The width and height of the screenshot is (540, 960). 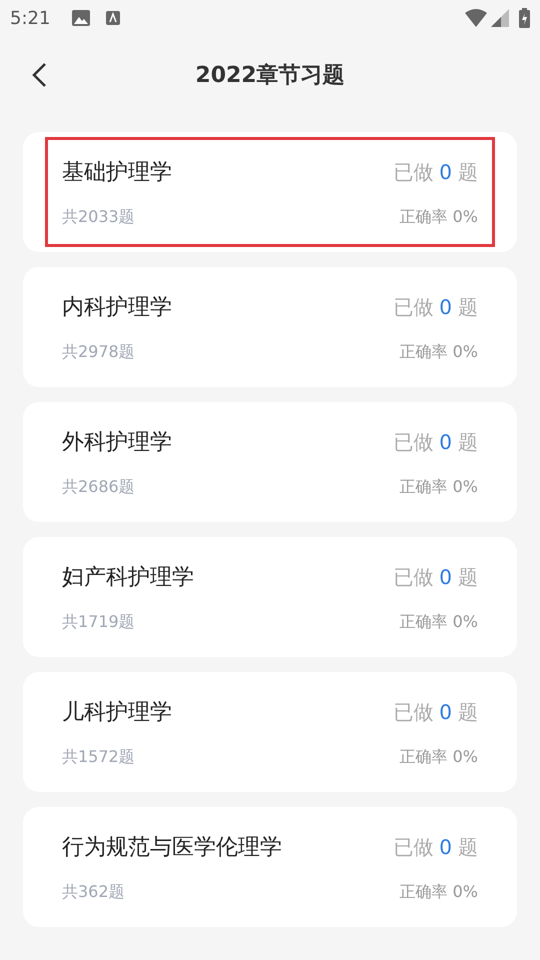 What do you see at coordinates (117, 308) in the screenshot?
I see `subject-name: 内科护理学` at bounding box center [117, 308].